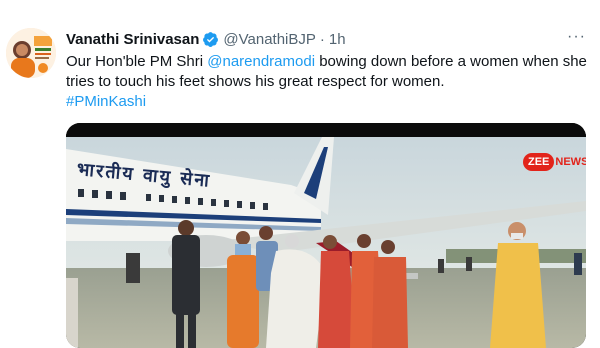  What do you see at coordinates (269, 39) in the screenshot?
I see `handle: @VanathiBJP` at bounding box center [269, 39].